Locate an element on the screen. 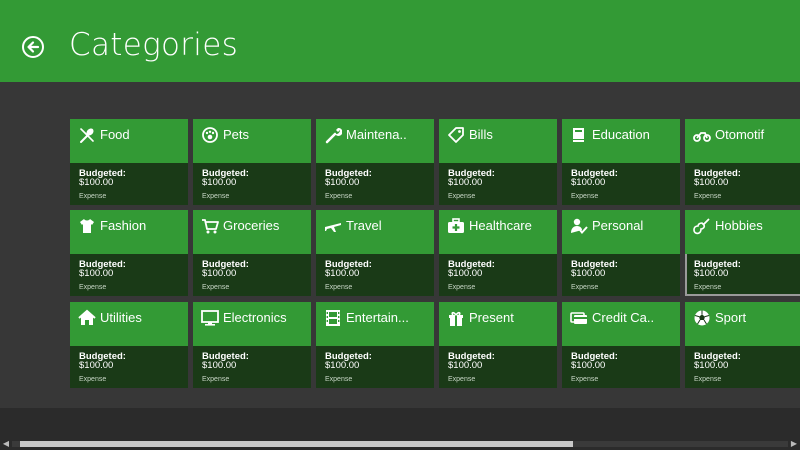  tile-name: Healthcare is located at coordinates (500, 225).